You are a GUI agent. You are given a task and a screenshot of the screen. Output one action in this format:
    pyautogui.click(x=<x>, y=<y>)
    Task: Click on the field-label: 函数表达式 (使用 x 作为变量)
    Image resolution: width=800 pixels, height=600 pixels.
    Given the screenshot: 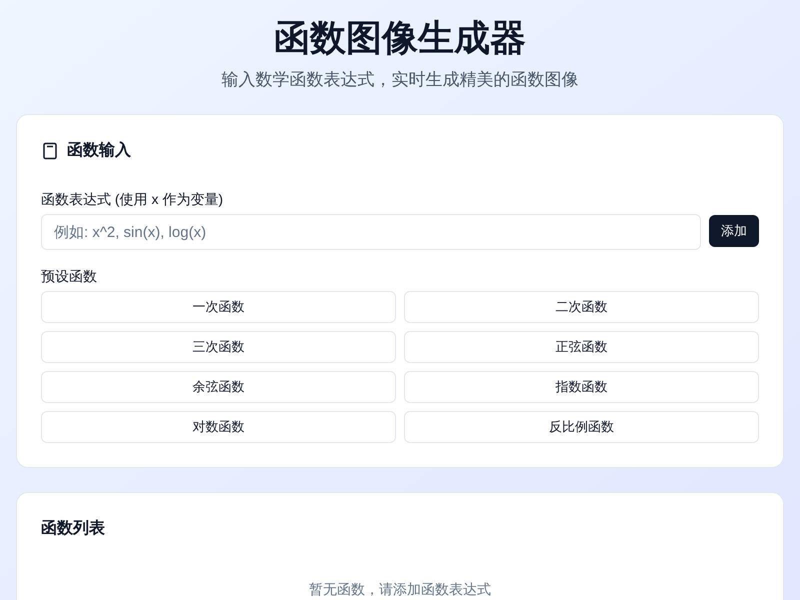 What is the action you would take?
    pyautogui.click(x=132, y=199)
    